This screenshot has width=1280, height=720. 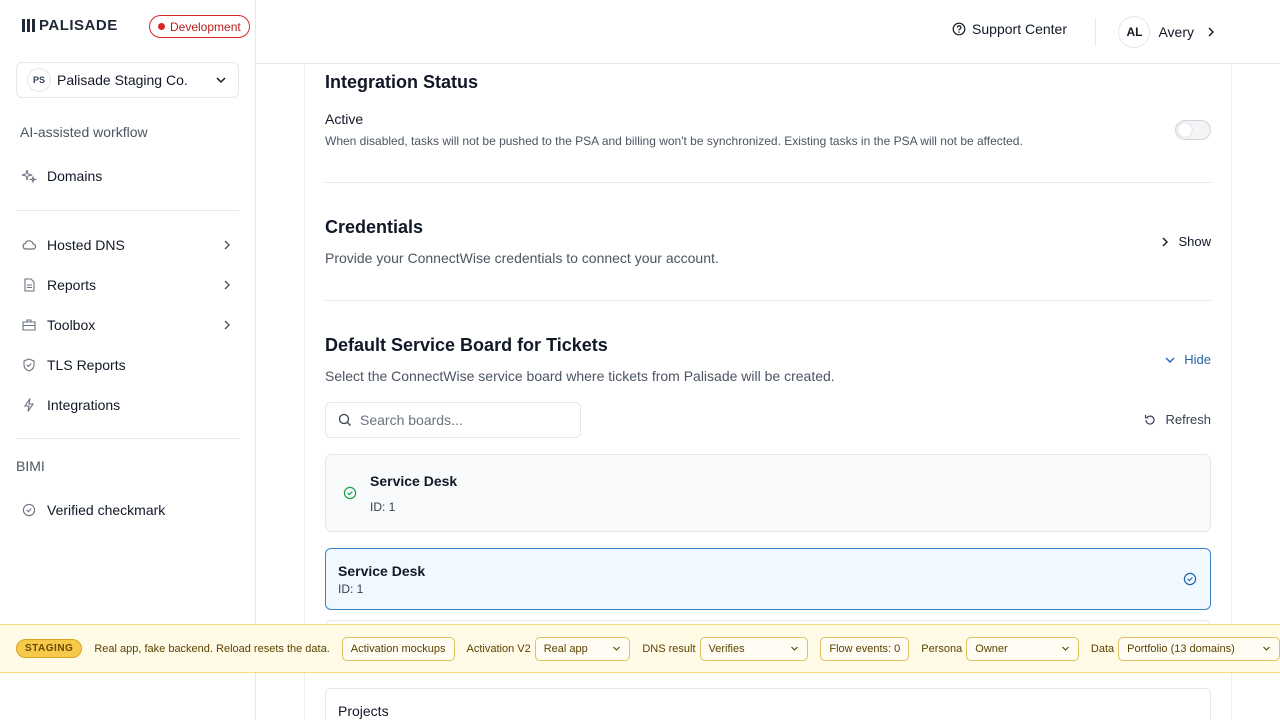 I want to click on sidebar-item-label: Toolbox, so click(x=71, y=325).